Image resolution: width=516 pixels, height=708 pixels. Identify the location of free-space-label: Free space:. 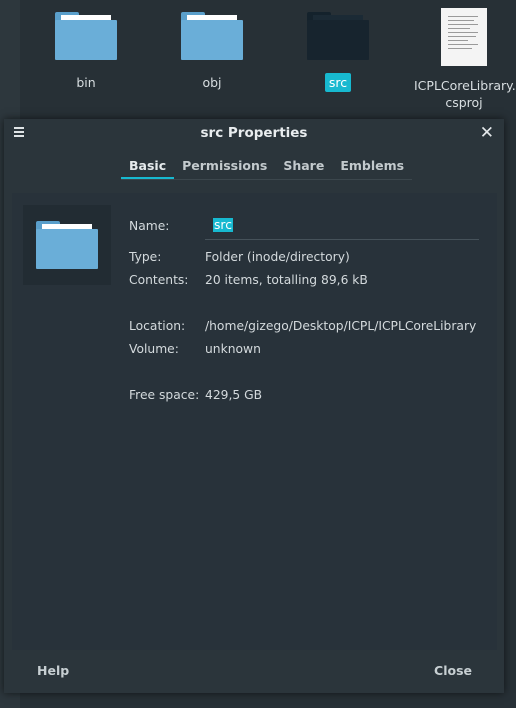
(164, 395).